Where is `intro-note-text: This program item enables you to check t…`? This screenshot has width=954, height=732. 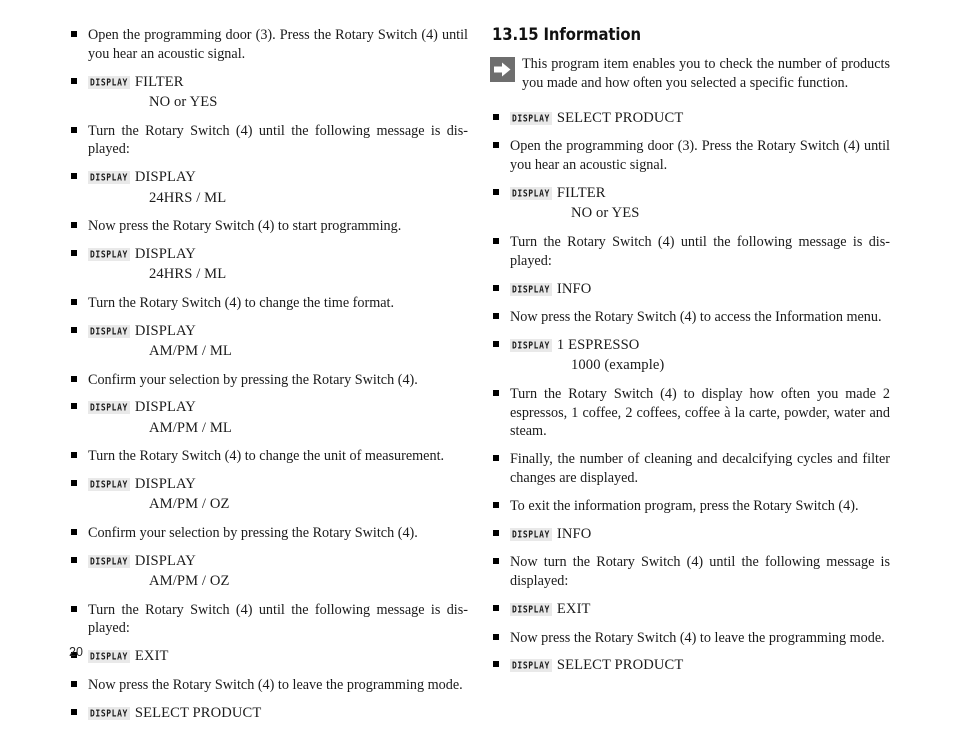
intro-note-text: This program item enables you to check t… is located at coordinates (706, 74).